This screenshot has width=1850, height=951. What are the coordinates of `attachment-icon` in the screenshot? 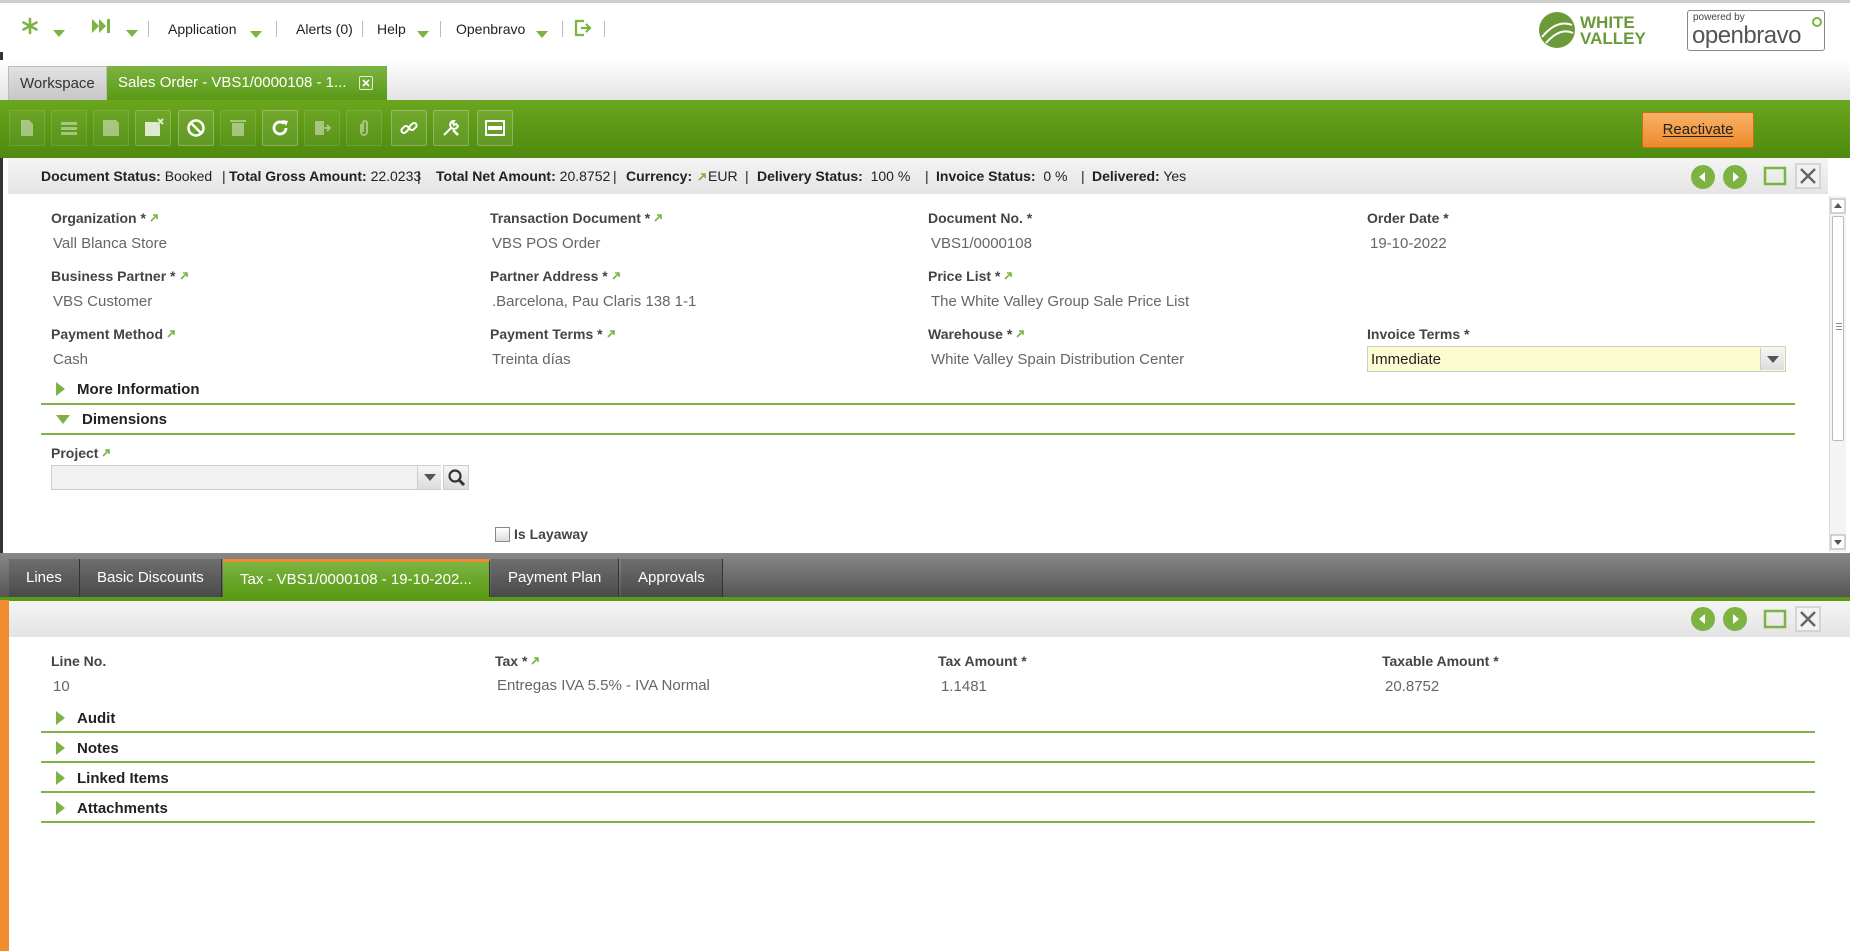 It's located at (364, 128).